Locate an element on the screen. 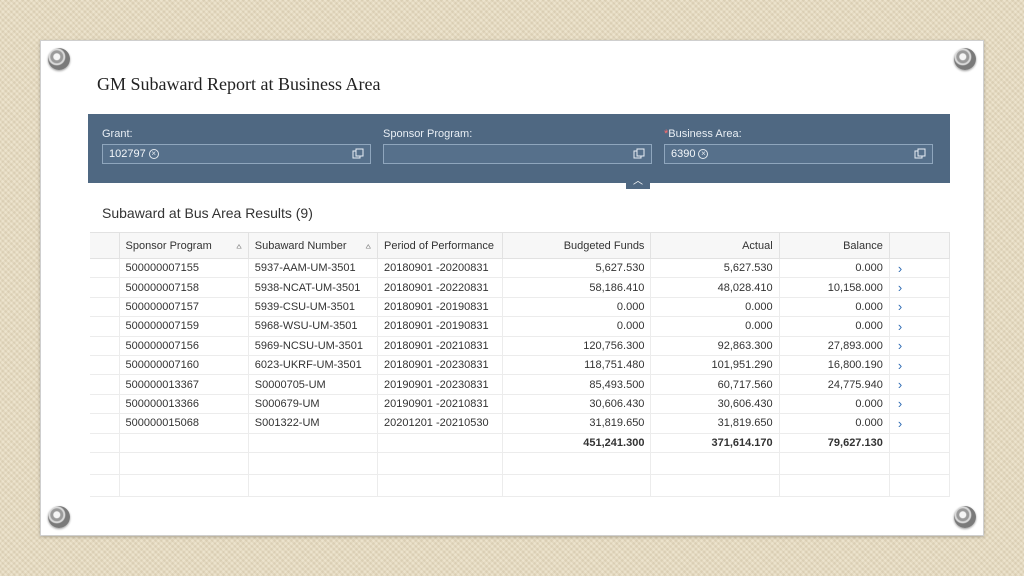  actual-cell: 60,717.560 is located at coordinates (715, 384).